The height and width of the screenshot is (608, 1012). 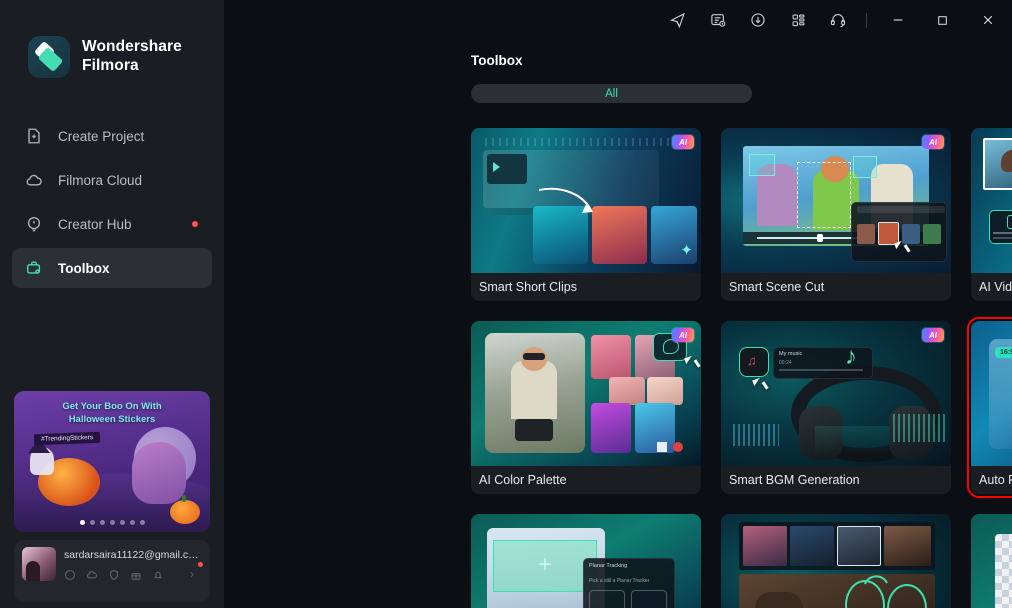 What do you see at coordinates (991, 393) in the screenshot?
I see `card-thumbnail: 16:9` at bounding box center [991, 393].